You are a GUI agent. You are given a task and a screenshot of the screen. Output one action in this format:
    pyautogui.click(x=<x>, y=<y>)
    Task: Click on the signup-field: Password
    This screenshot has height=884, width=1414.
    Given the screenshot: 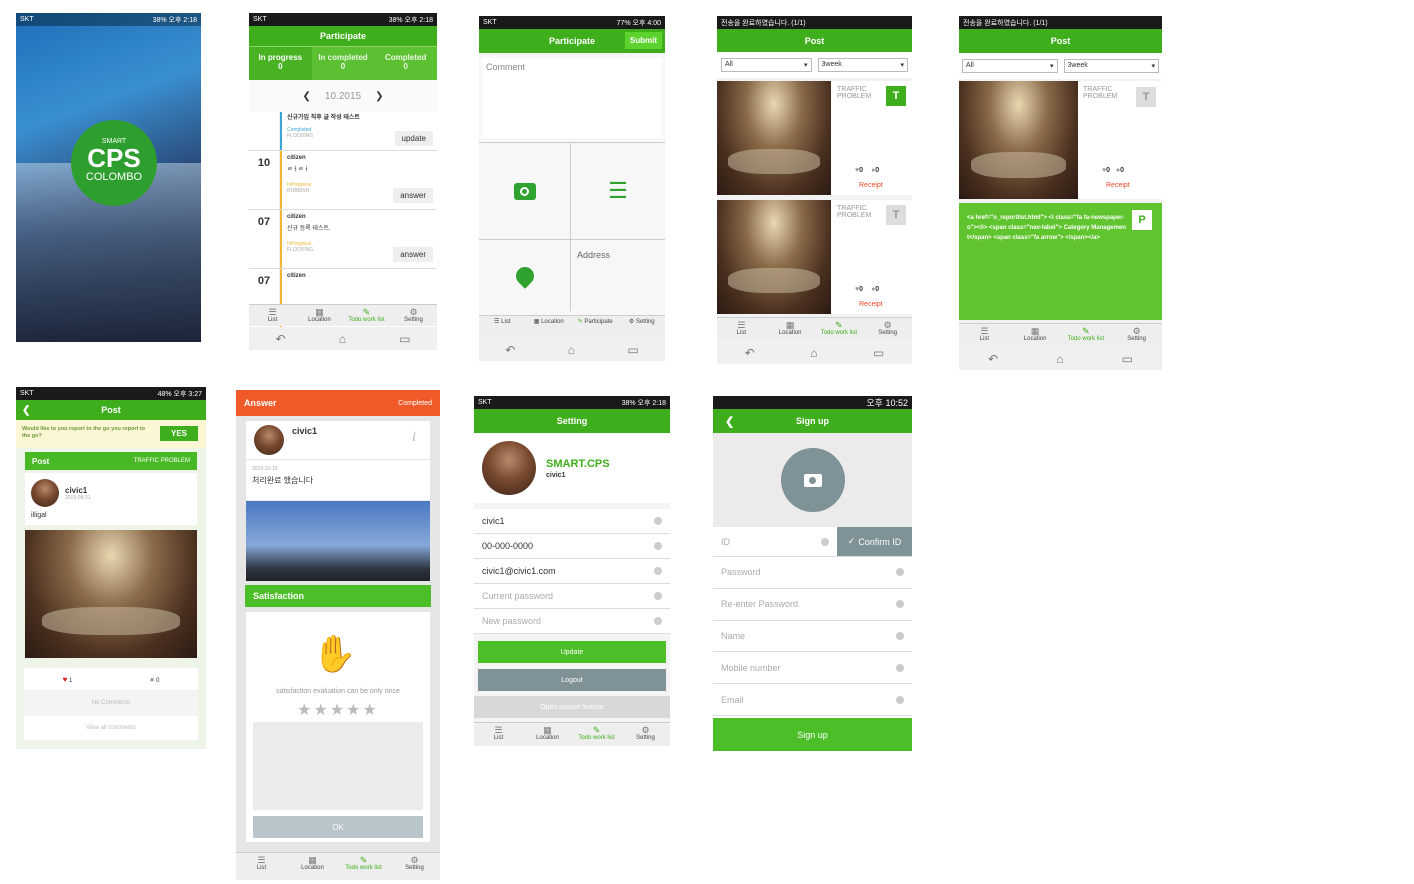 What is the action you would take?
    pyautogui.click(x=812, y=573)
    